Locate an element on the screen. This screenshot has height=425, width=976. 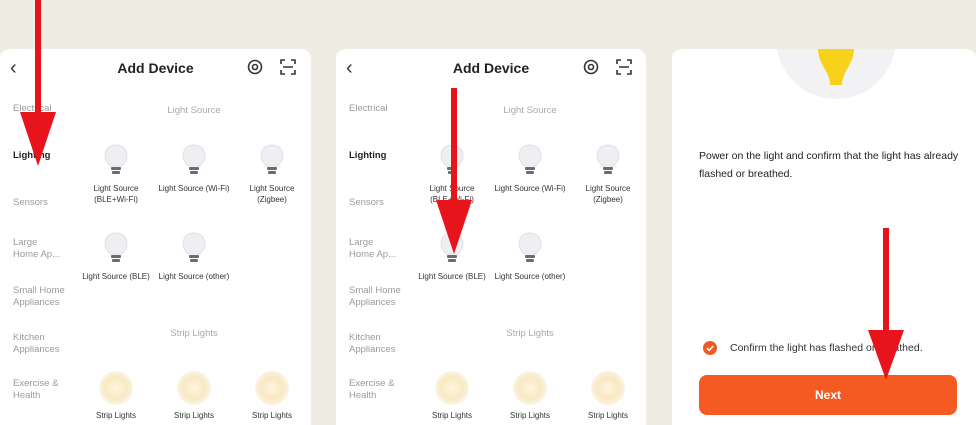
category-electrical: Electrical is located at coordinates (384, 109).